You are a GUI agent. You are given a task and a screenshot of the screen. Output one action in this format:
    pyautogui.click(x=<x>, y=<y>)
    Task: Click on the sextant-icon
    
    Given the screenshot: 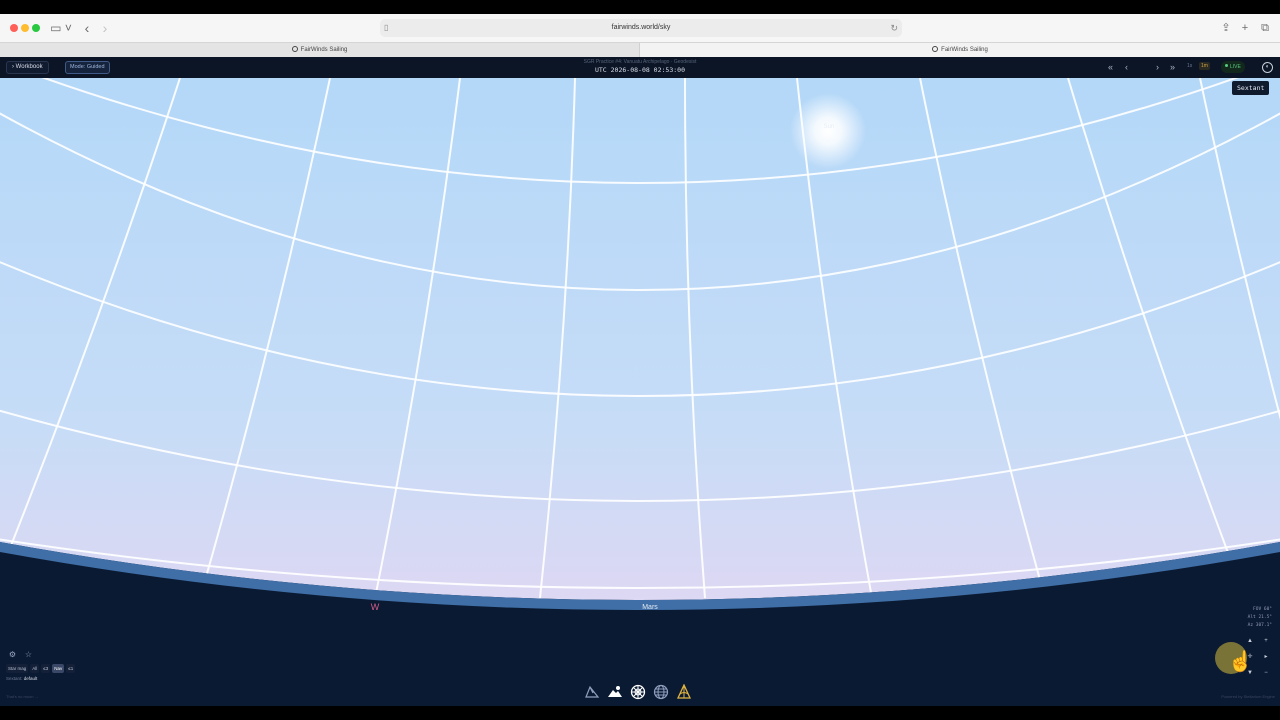 What is the action you would take?
    pyautogui.click(x=683, y=692)
    